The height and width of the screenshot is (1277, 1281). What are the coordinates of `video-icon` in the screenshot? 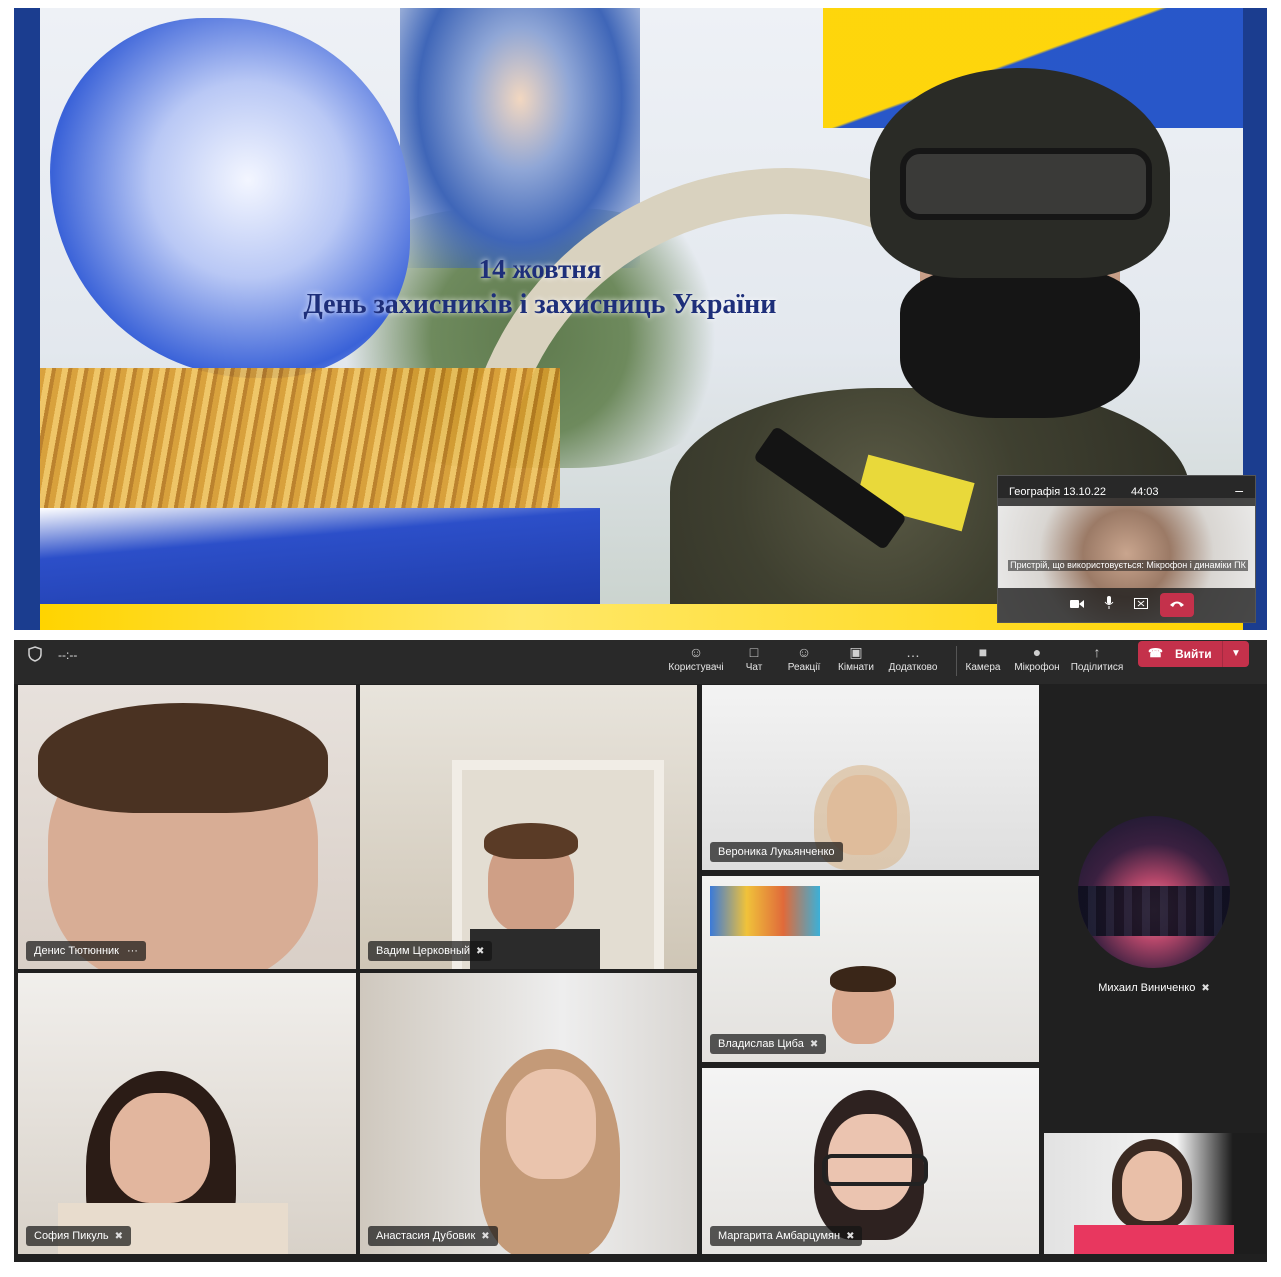 It's located at (1077, 605).